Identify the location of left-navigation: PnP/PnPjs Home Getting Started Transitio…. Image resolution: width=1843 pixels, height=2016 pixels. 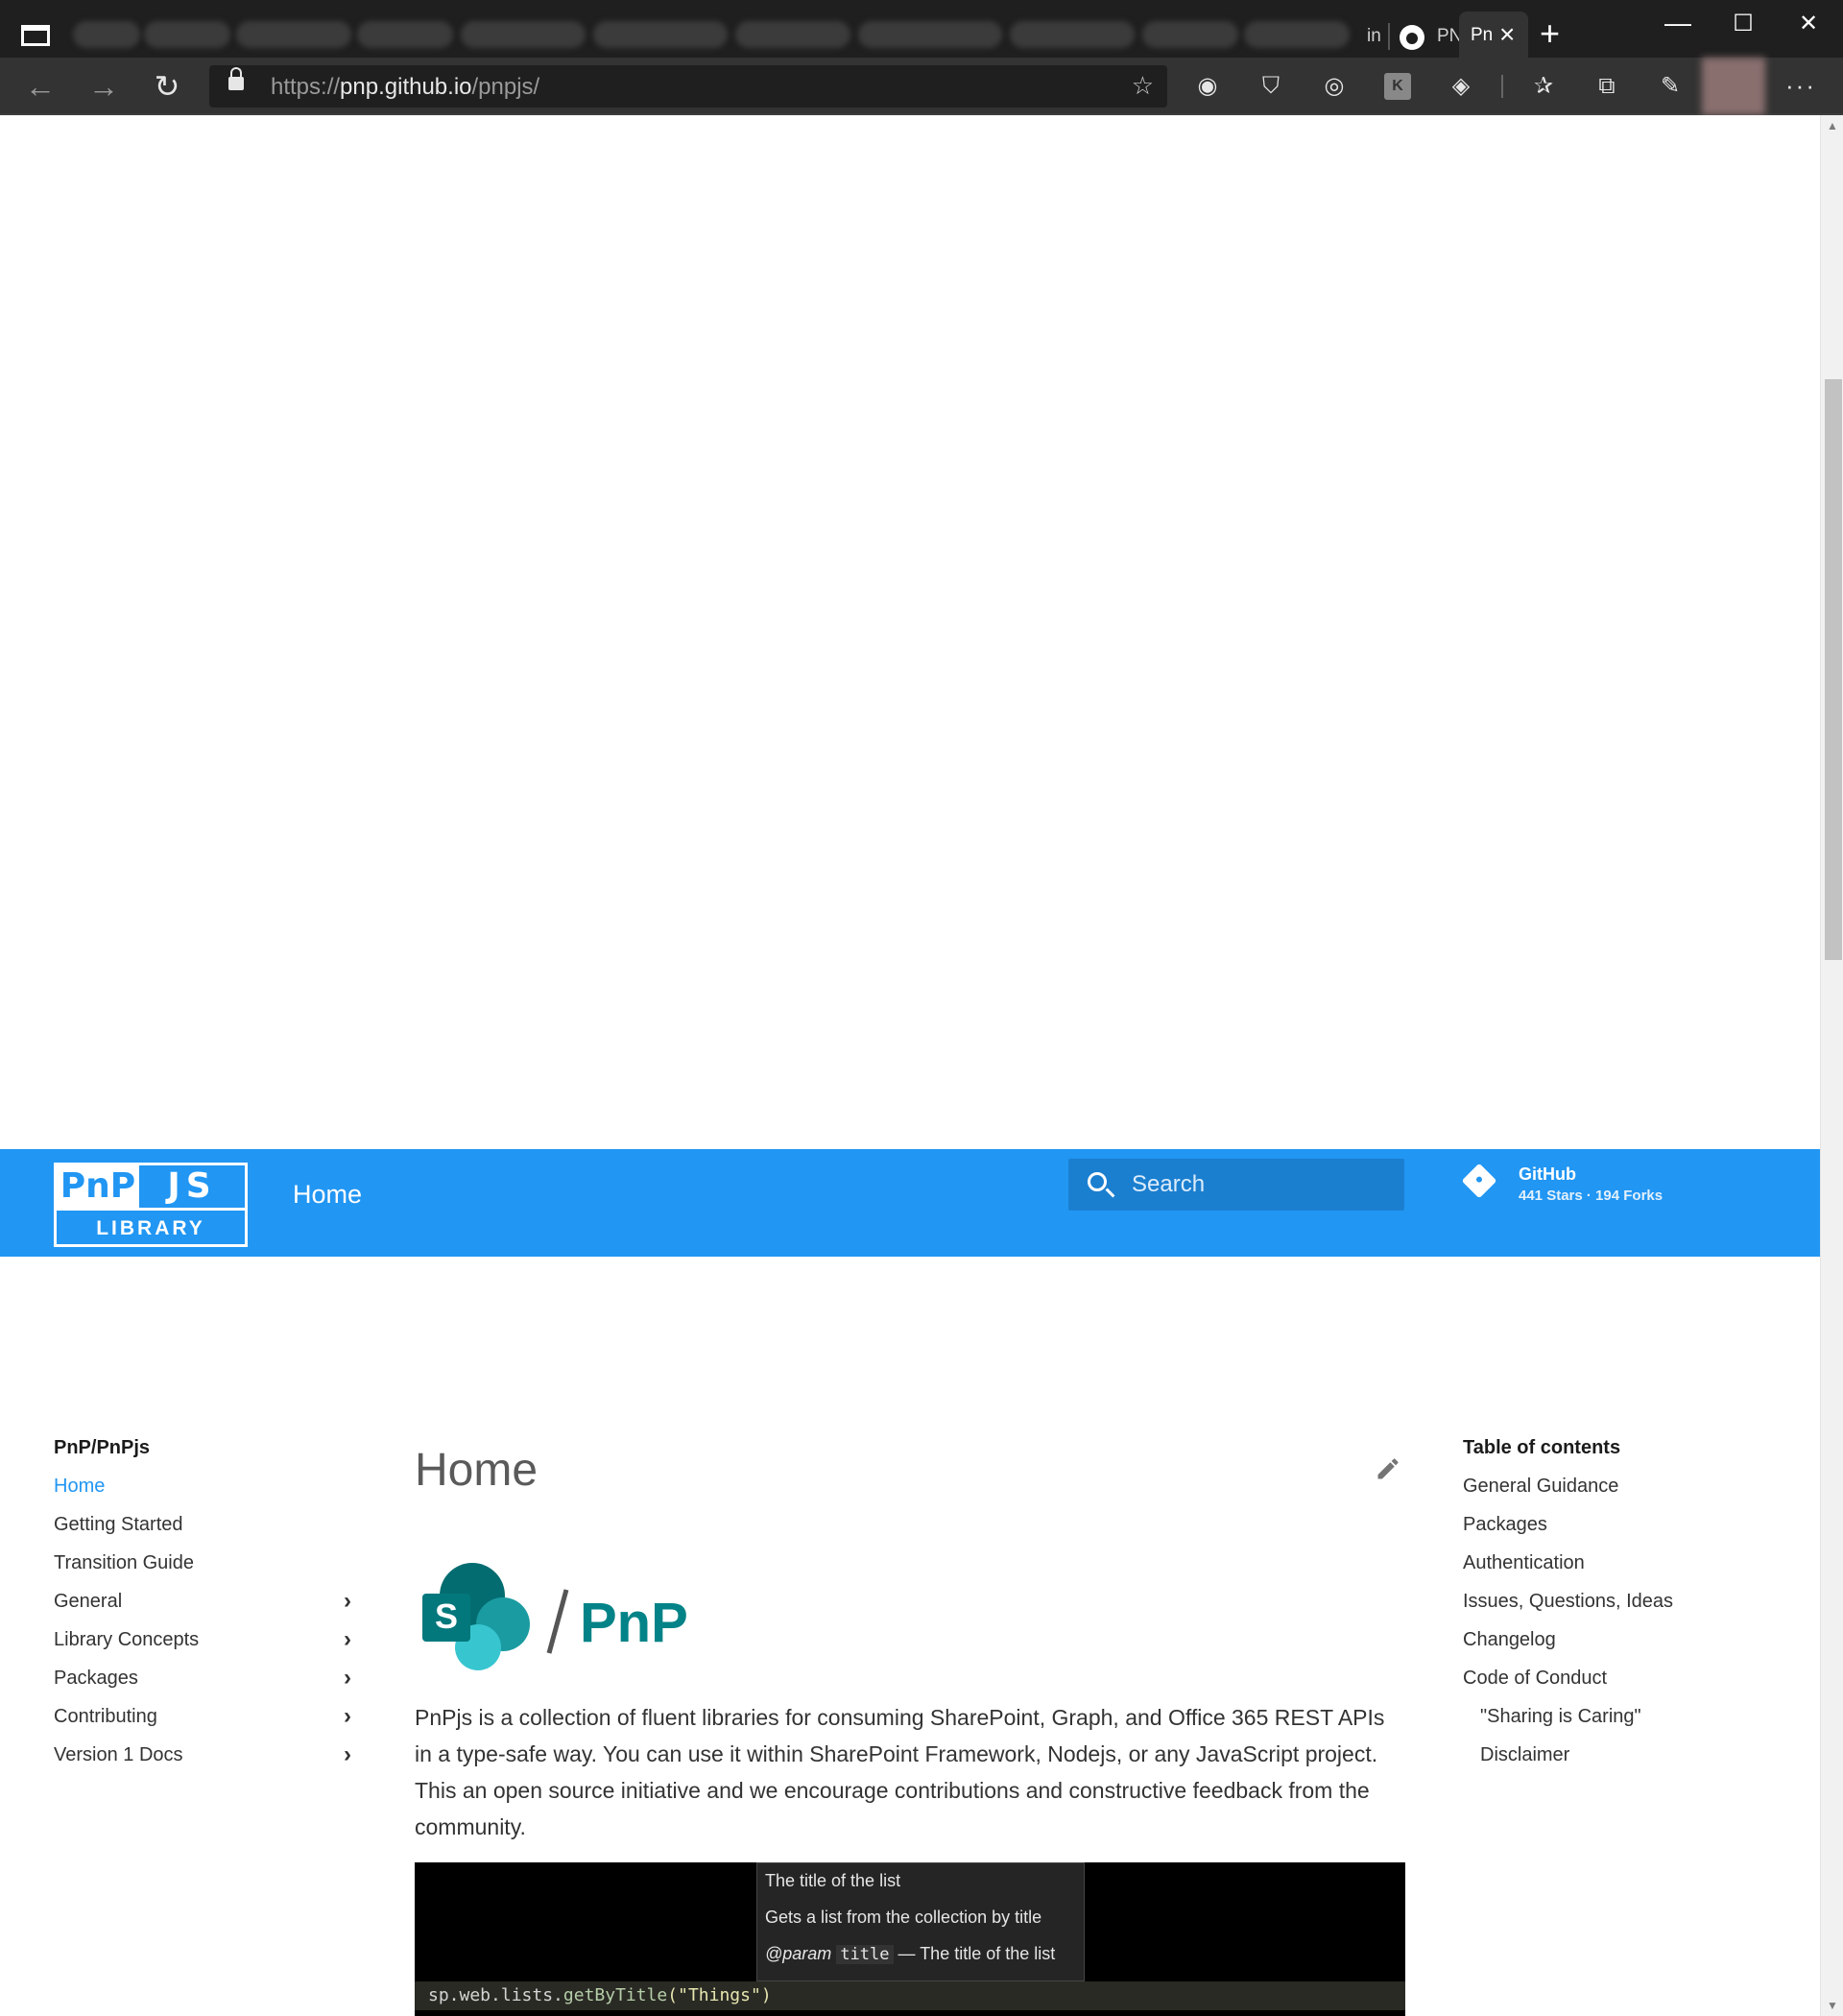
(205, 1601).